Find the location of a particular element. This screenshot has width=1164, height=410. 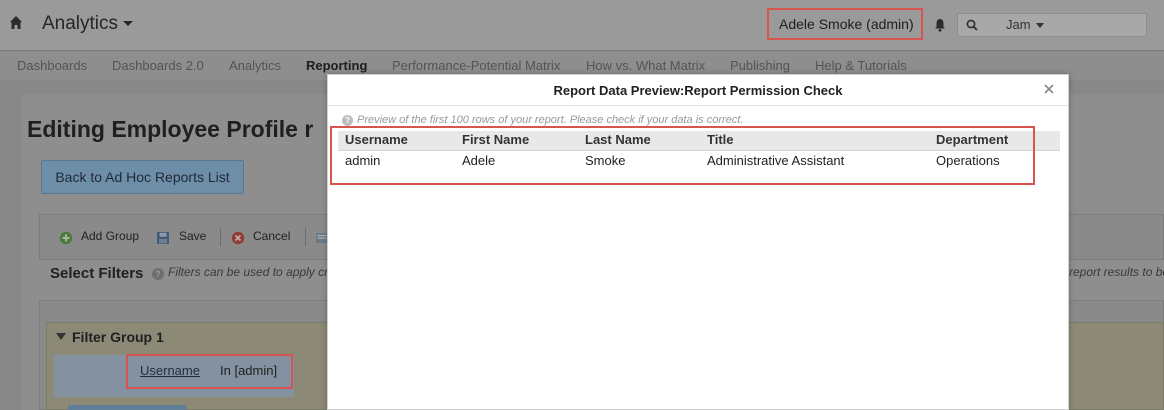

home-icon is located at coordinates (16, 23).